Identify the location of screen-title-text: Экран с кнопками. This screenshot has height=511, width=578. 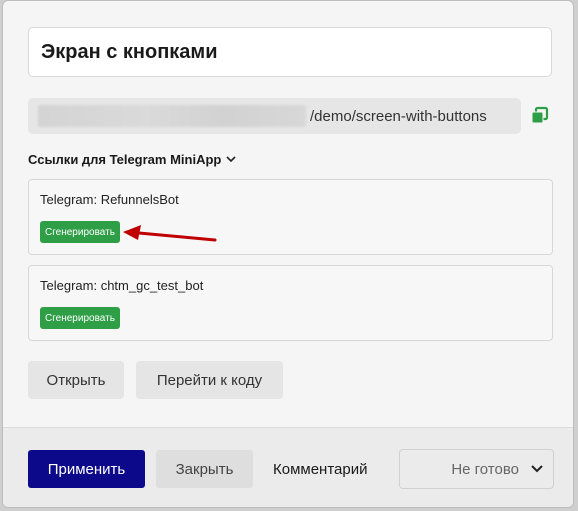
(129, 51).